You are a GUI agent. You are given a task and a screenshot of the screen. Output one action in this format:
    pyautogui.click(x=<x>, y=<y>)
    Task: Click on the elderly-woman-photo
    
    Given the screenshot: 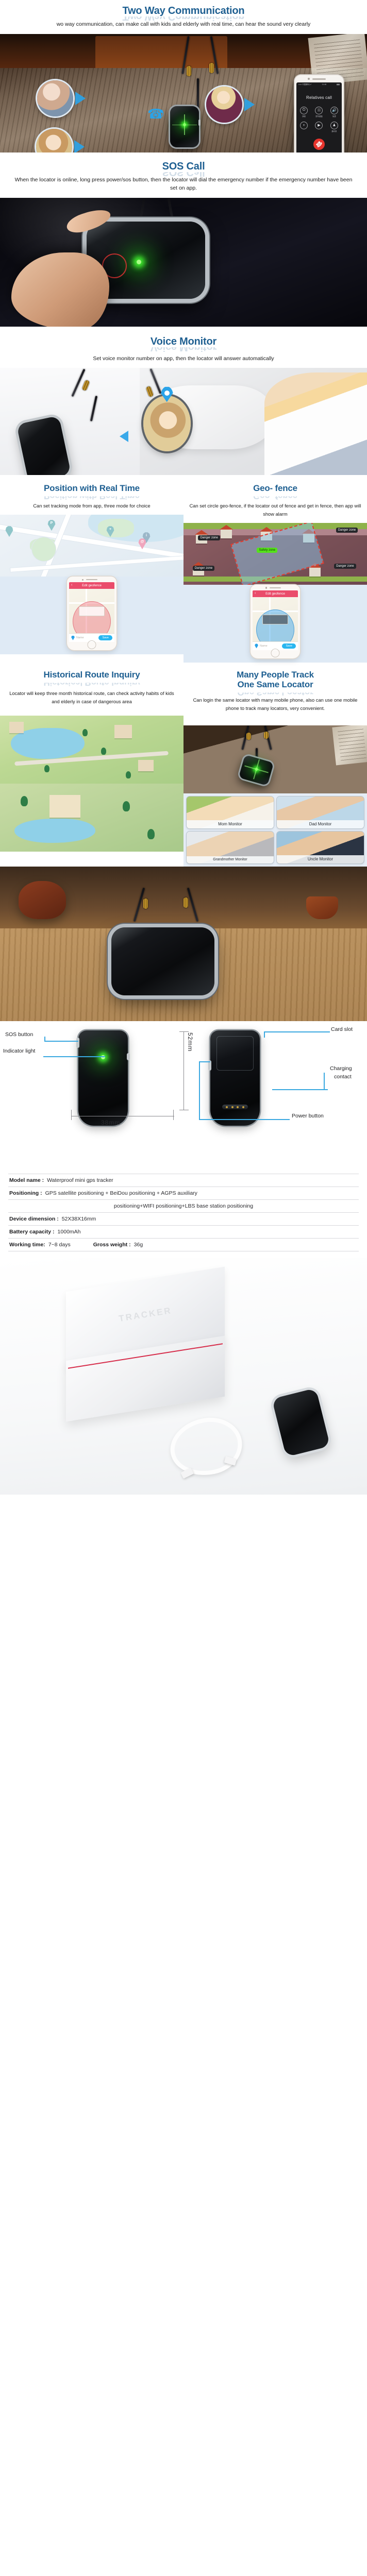 What is the action you would take?
    pyautogui.click(x=55, y=98)
    